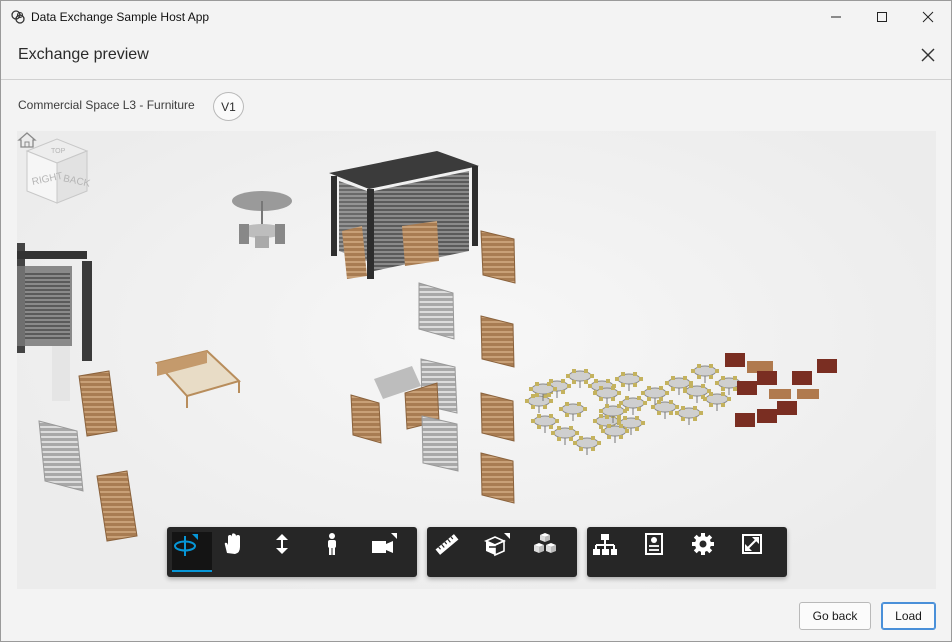 This screenshot has width=952, height=642. What do you see at coordinates (262, 219) in the screenshot?
I see `umbrella-table-model` at bounding box center [262, 219].